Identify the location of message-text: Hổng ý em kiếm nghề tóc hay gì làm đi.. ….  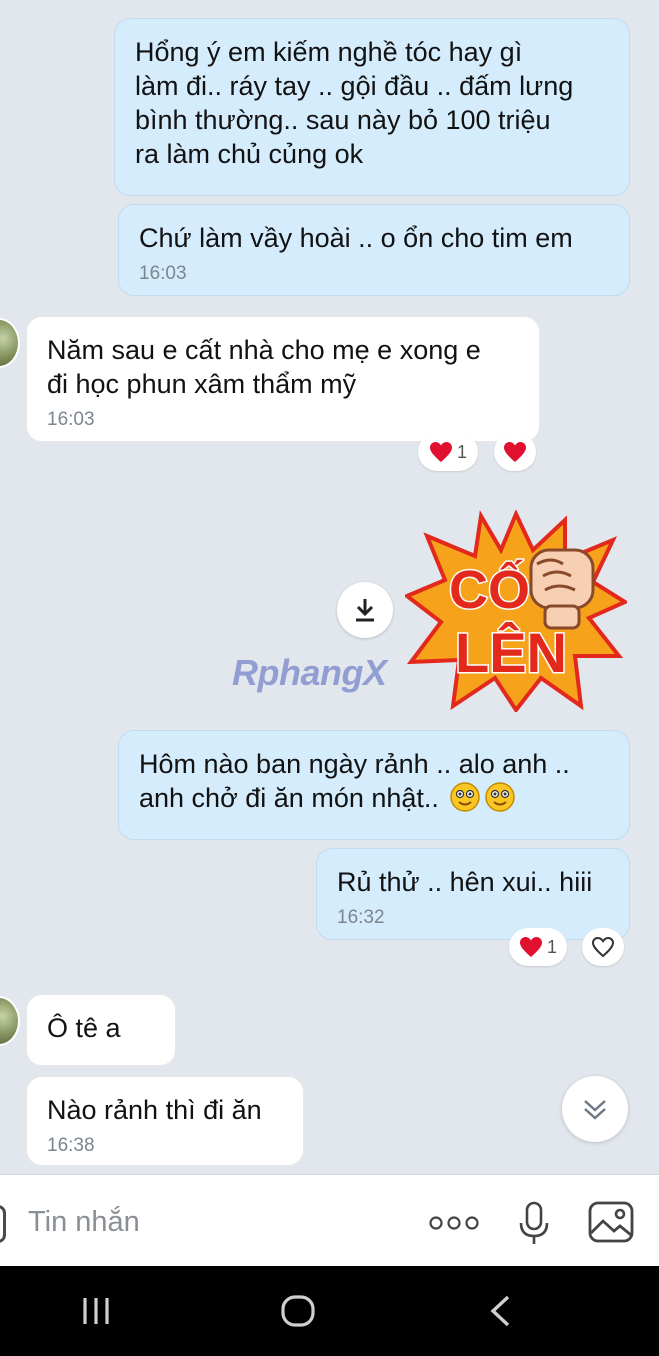
(354, 103).